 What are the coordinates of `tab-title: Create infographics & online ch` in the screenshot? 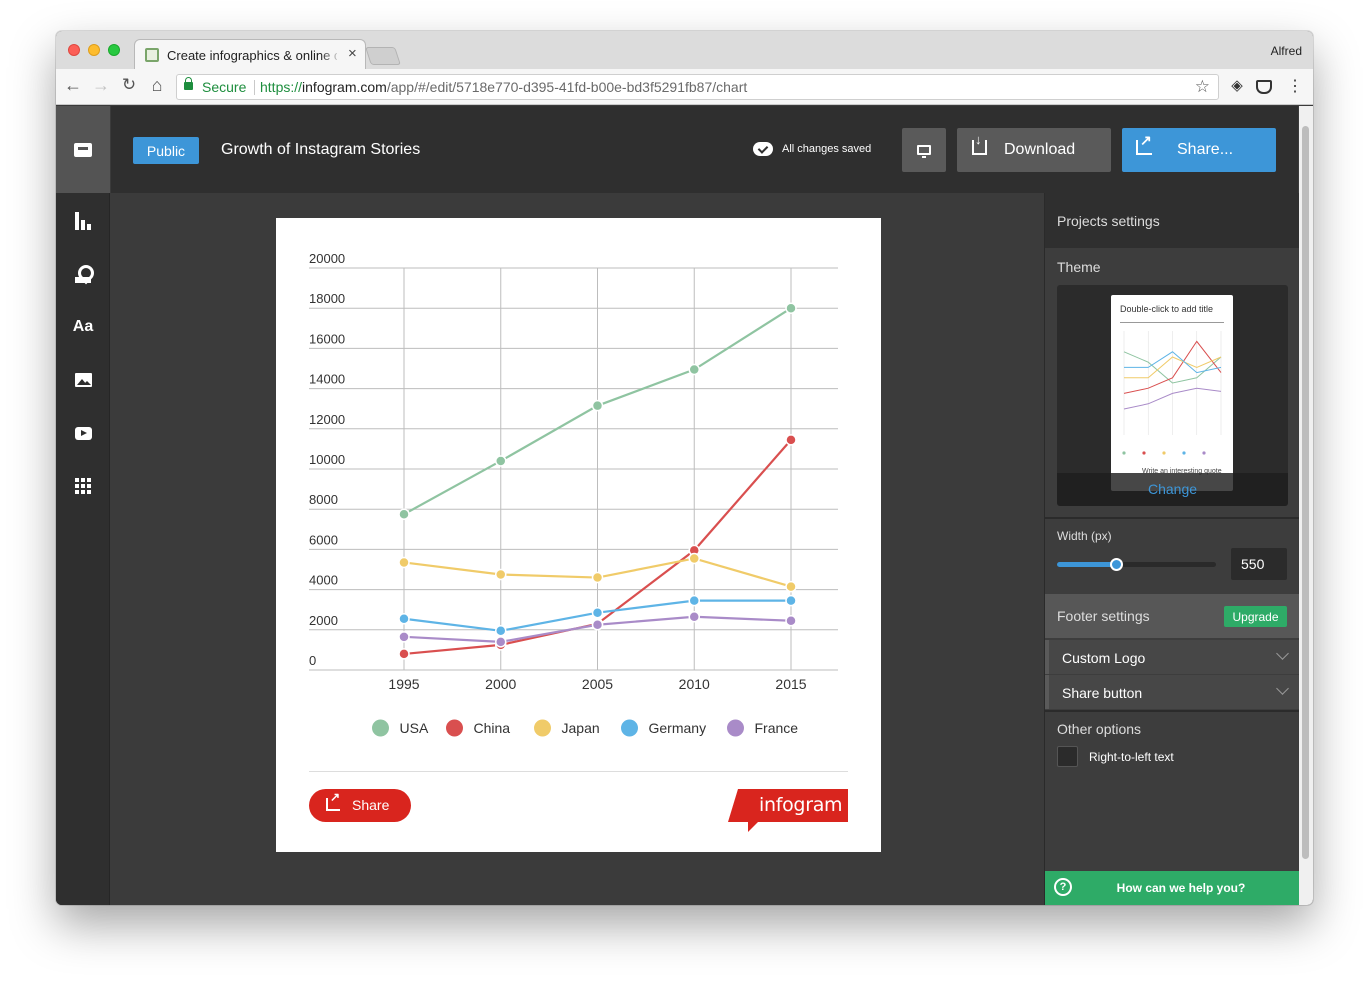 It's located at (252, 55).